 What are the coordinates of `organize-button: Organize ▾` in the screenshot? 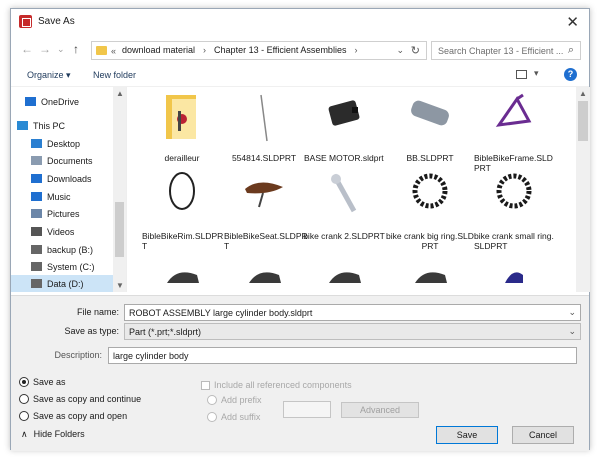 It's located at (49, 75).